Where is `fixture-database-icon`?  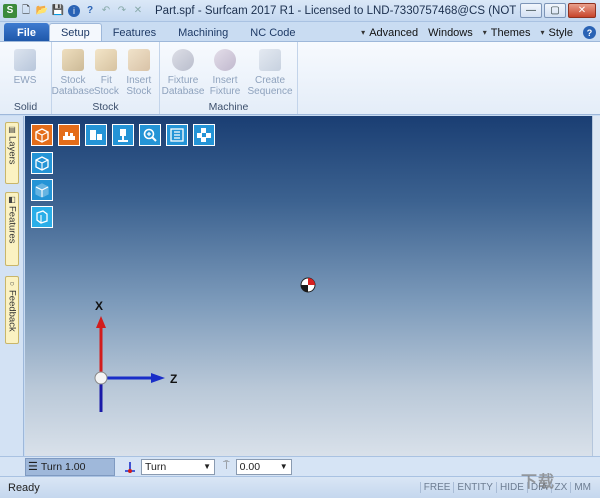 fixture-database-icon is located at coordinates (183, 60).